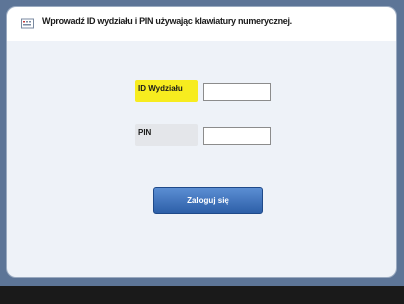 The width and height of the screenshot is (404, 304). What do you see at coordinates (27, 23) in the screenshot?
I see `keyboard-info-icon` at bounding box center [27, 23].